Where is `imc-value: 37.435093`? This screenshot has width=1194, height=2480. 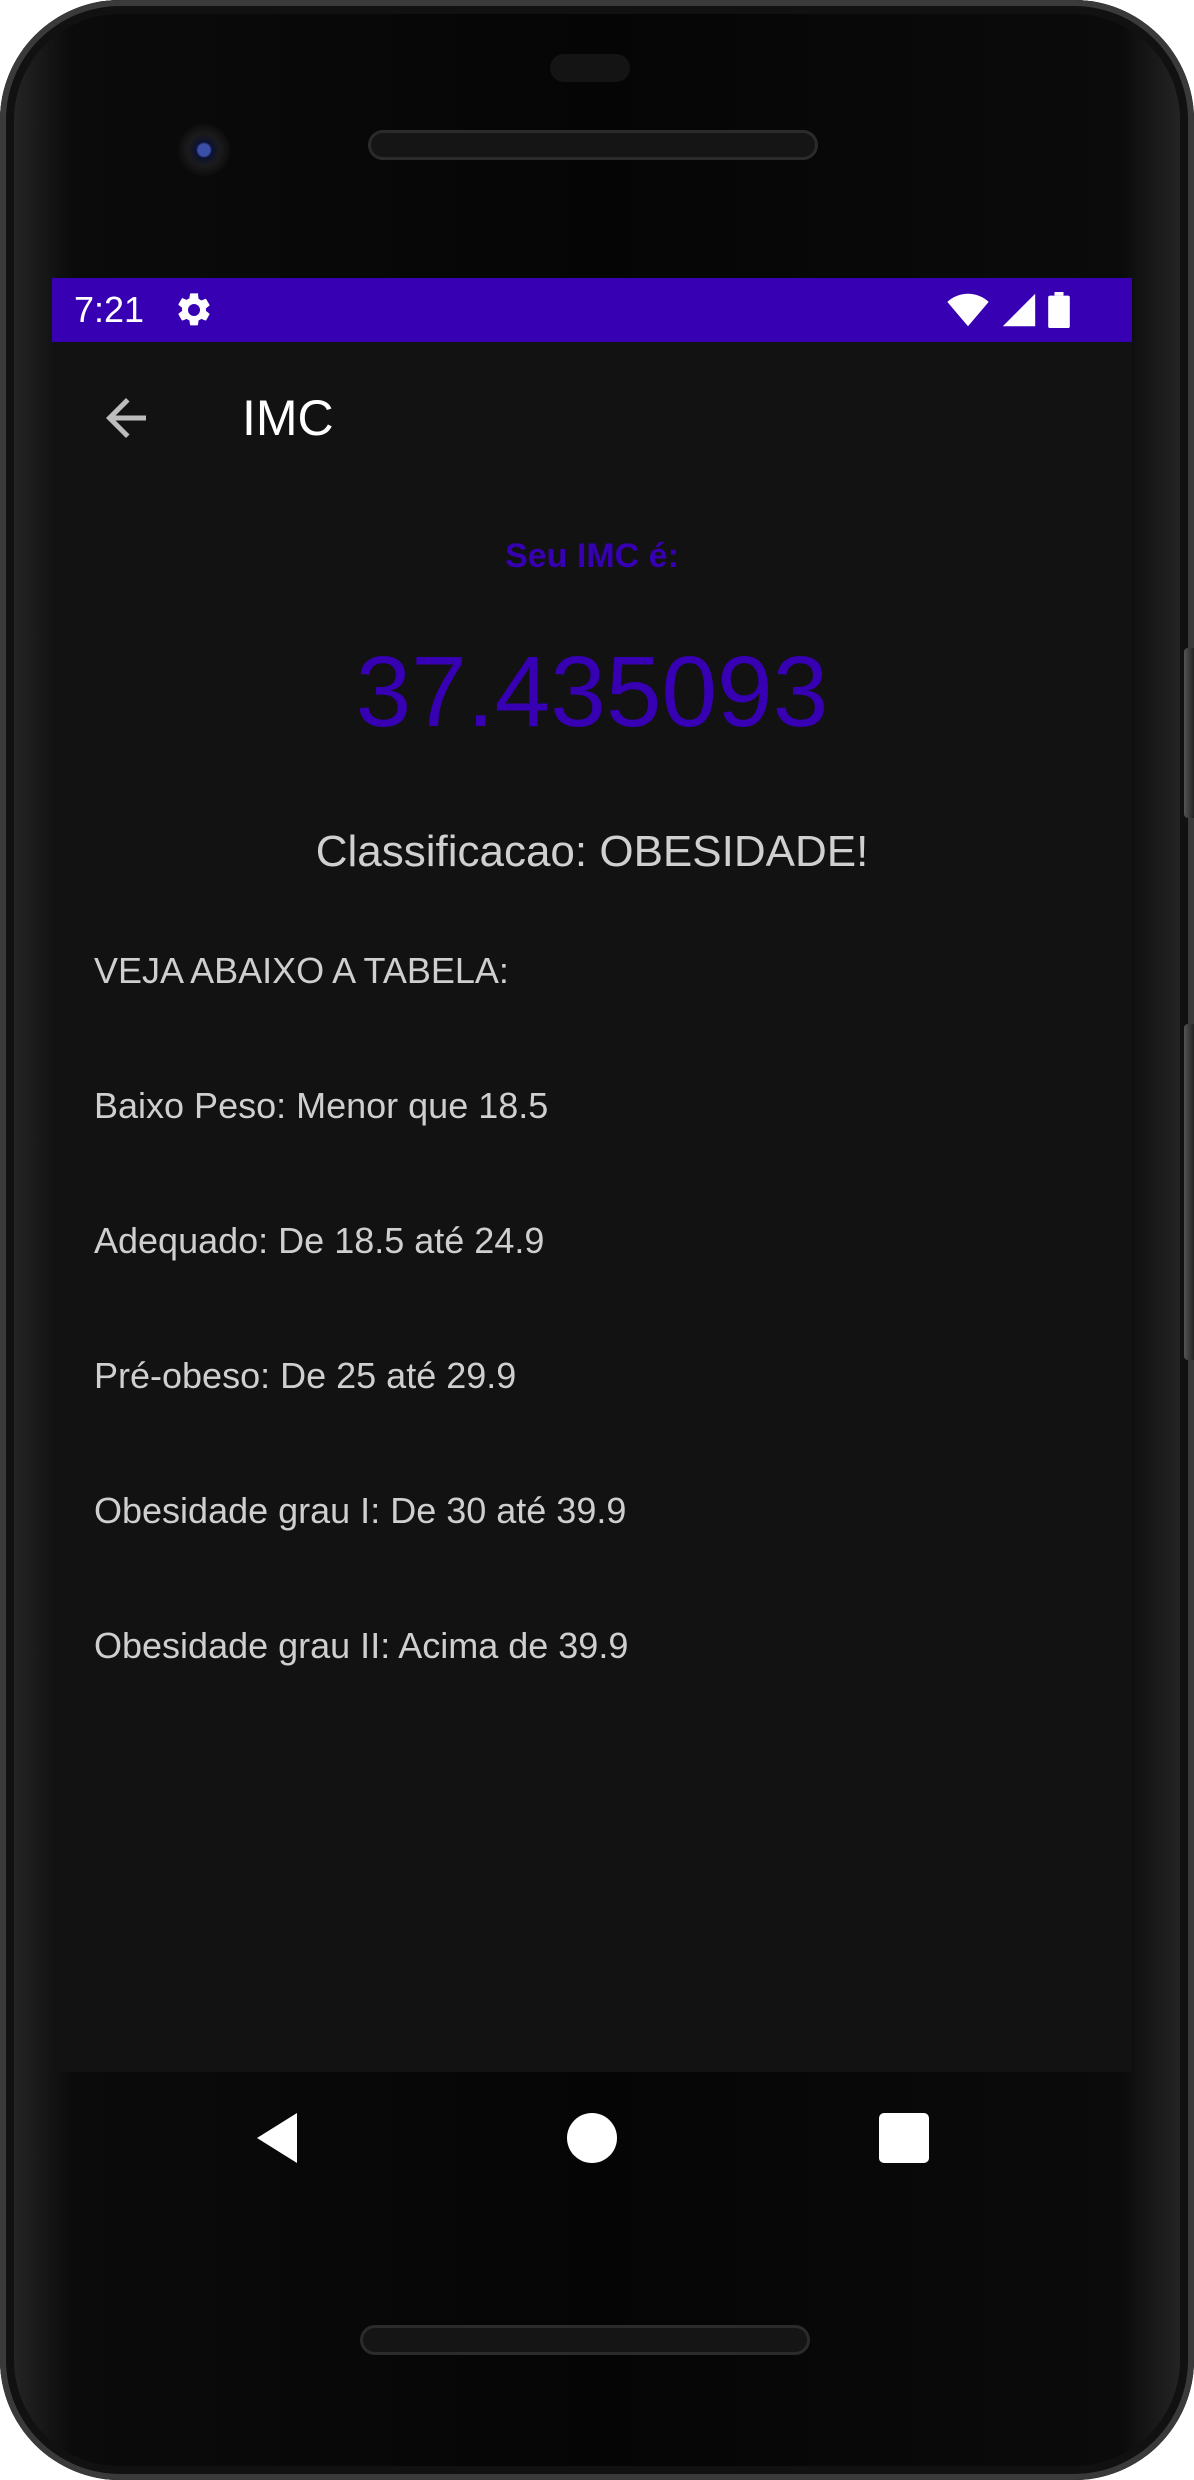 imc-value: 37.435093 is located at coordinates (592, 692).